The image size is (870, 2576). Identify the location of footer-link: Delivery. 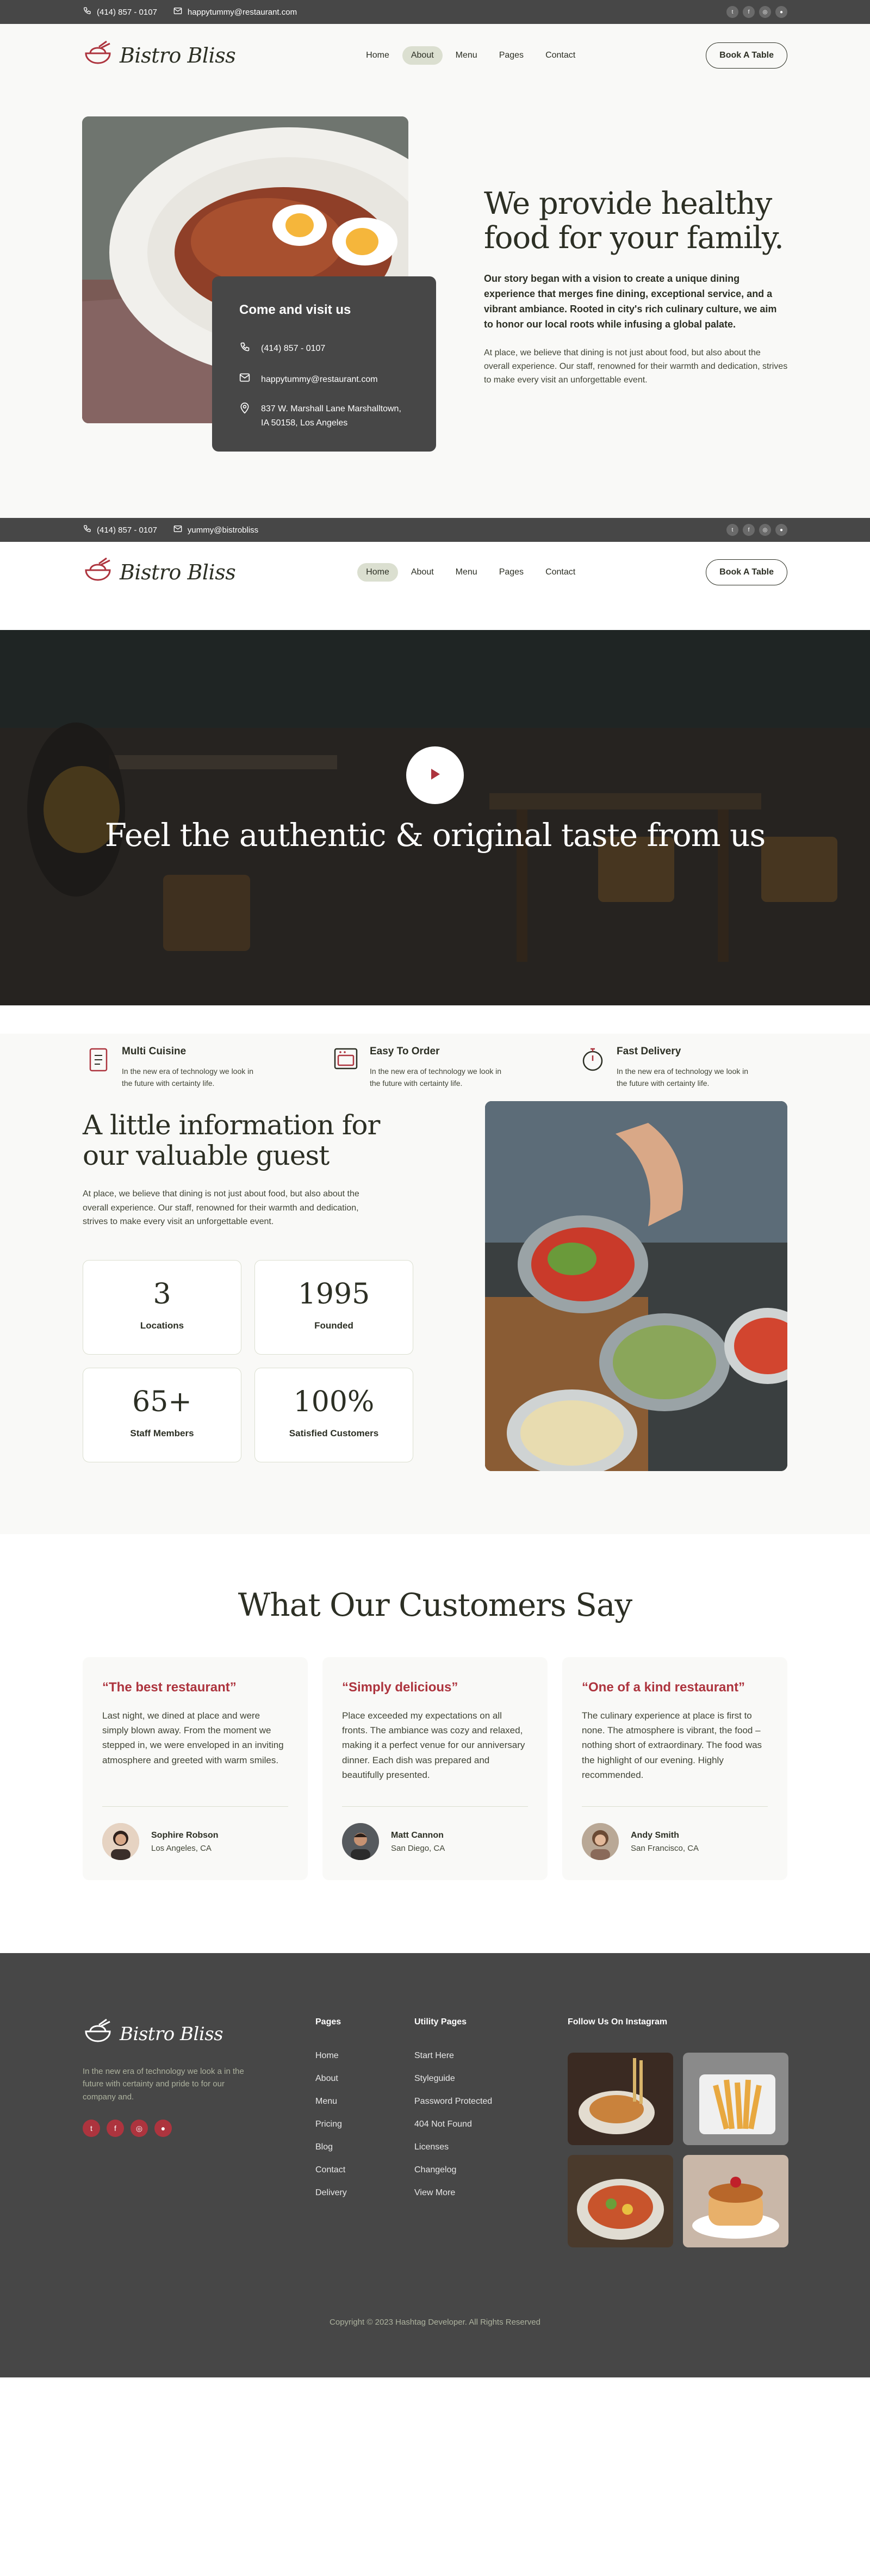
(331, 2193).